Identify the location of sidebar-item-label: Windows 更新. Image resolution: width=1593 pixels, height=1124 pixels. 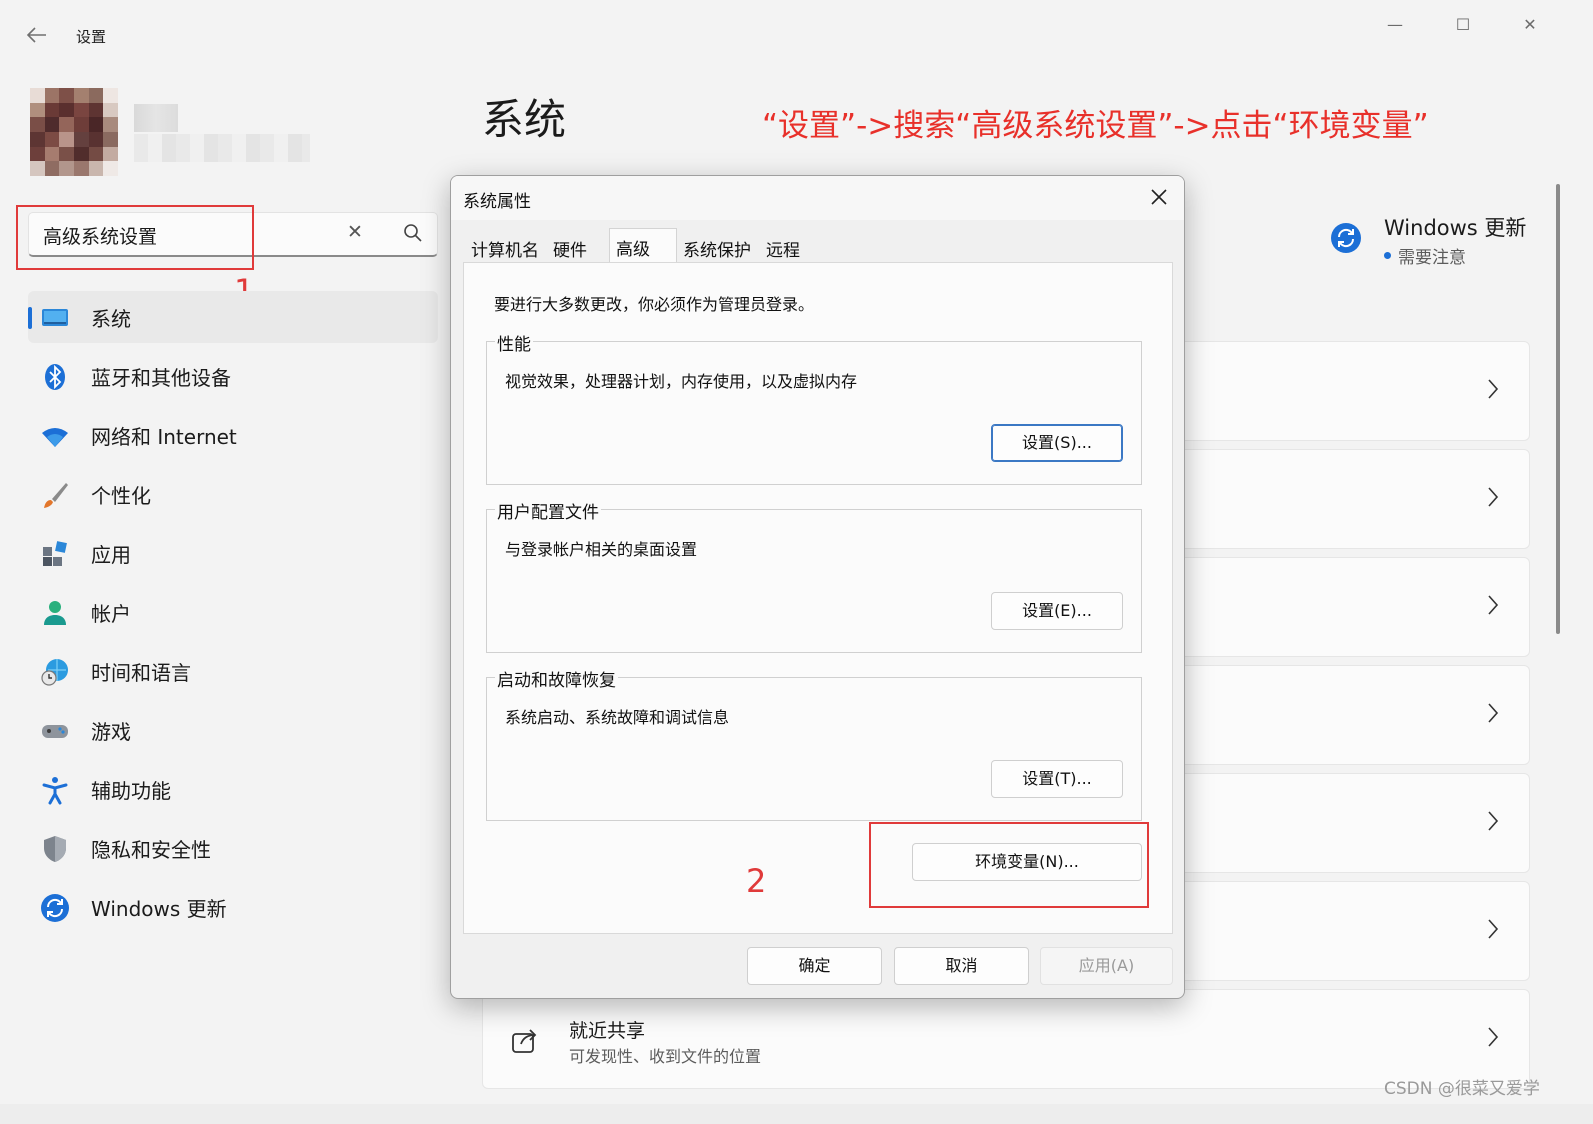
(159, 909).